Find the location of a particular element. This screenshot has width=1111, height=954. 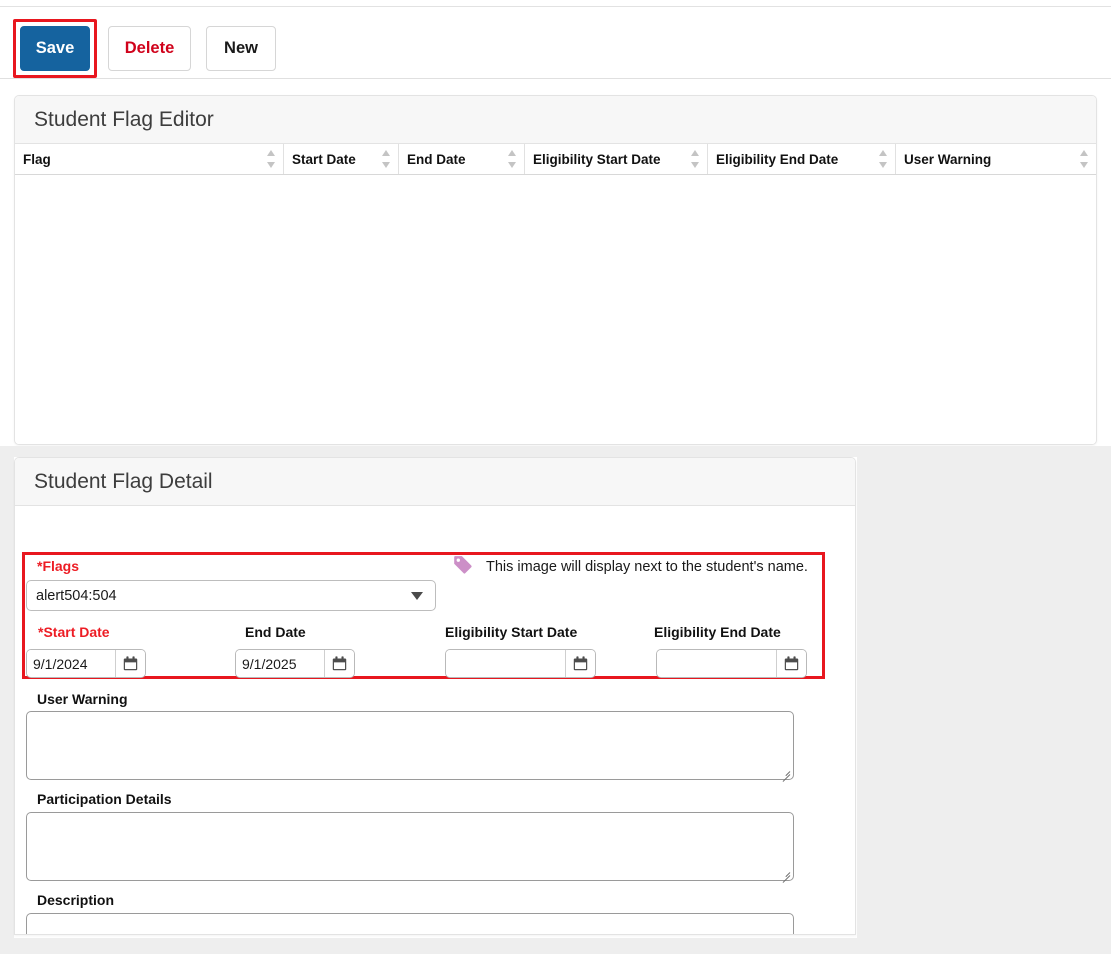

editor-panel-title: Student Flag Editor is located at coordinates (124, 119).